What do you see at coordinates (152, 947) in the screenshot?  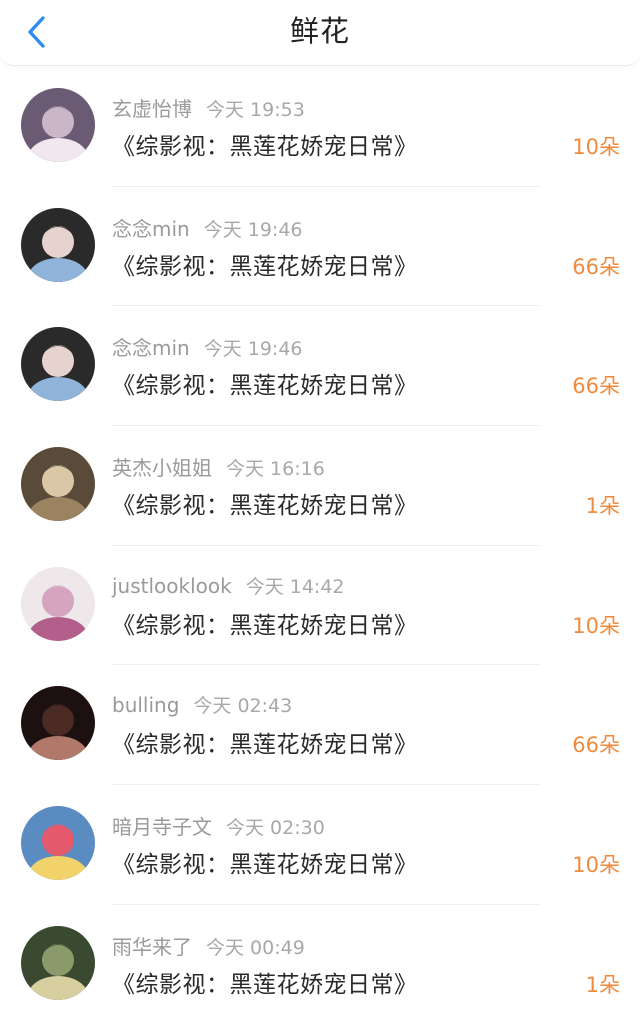 I see `user-name: 雨华来了` at bounding box center [152, 947].